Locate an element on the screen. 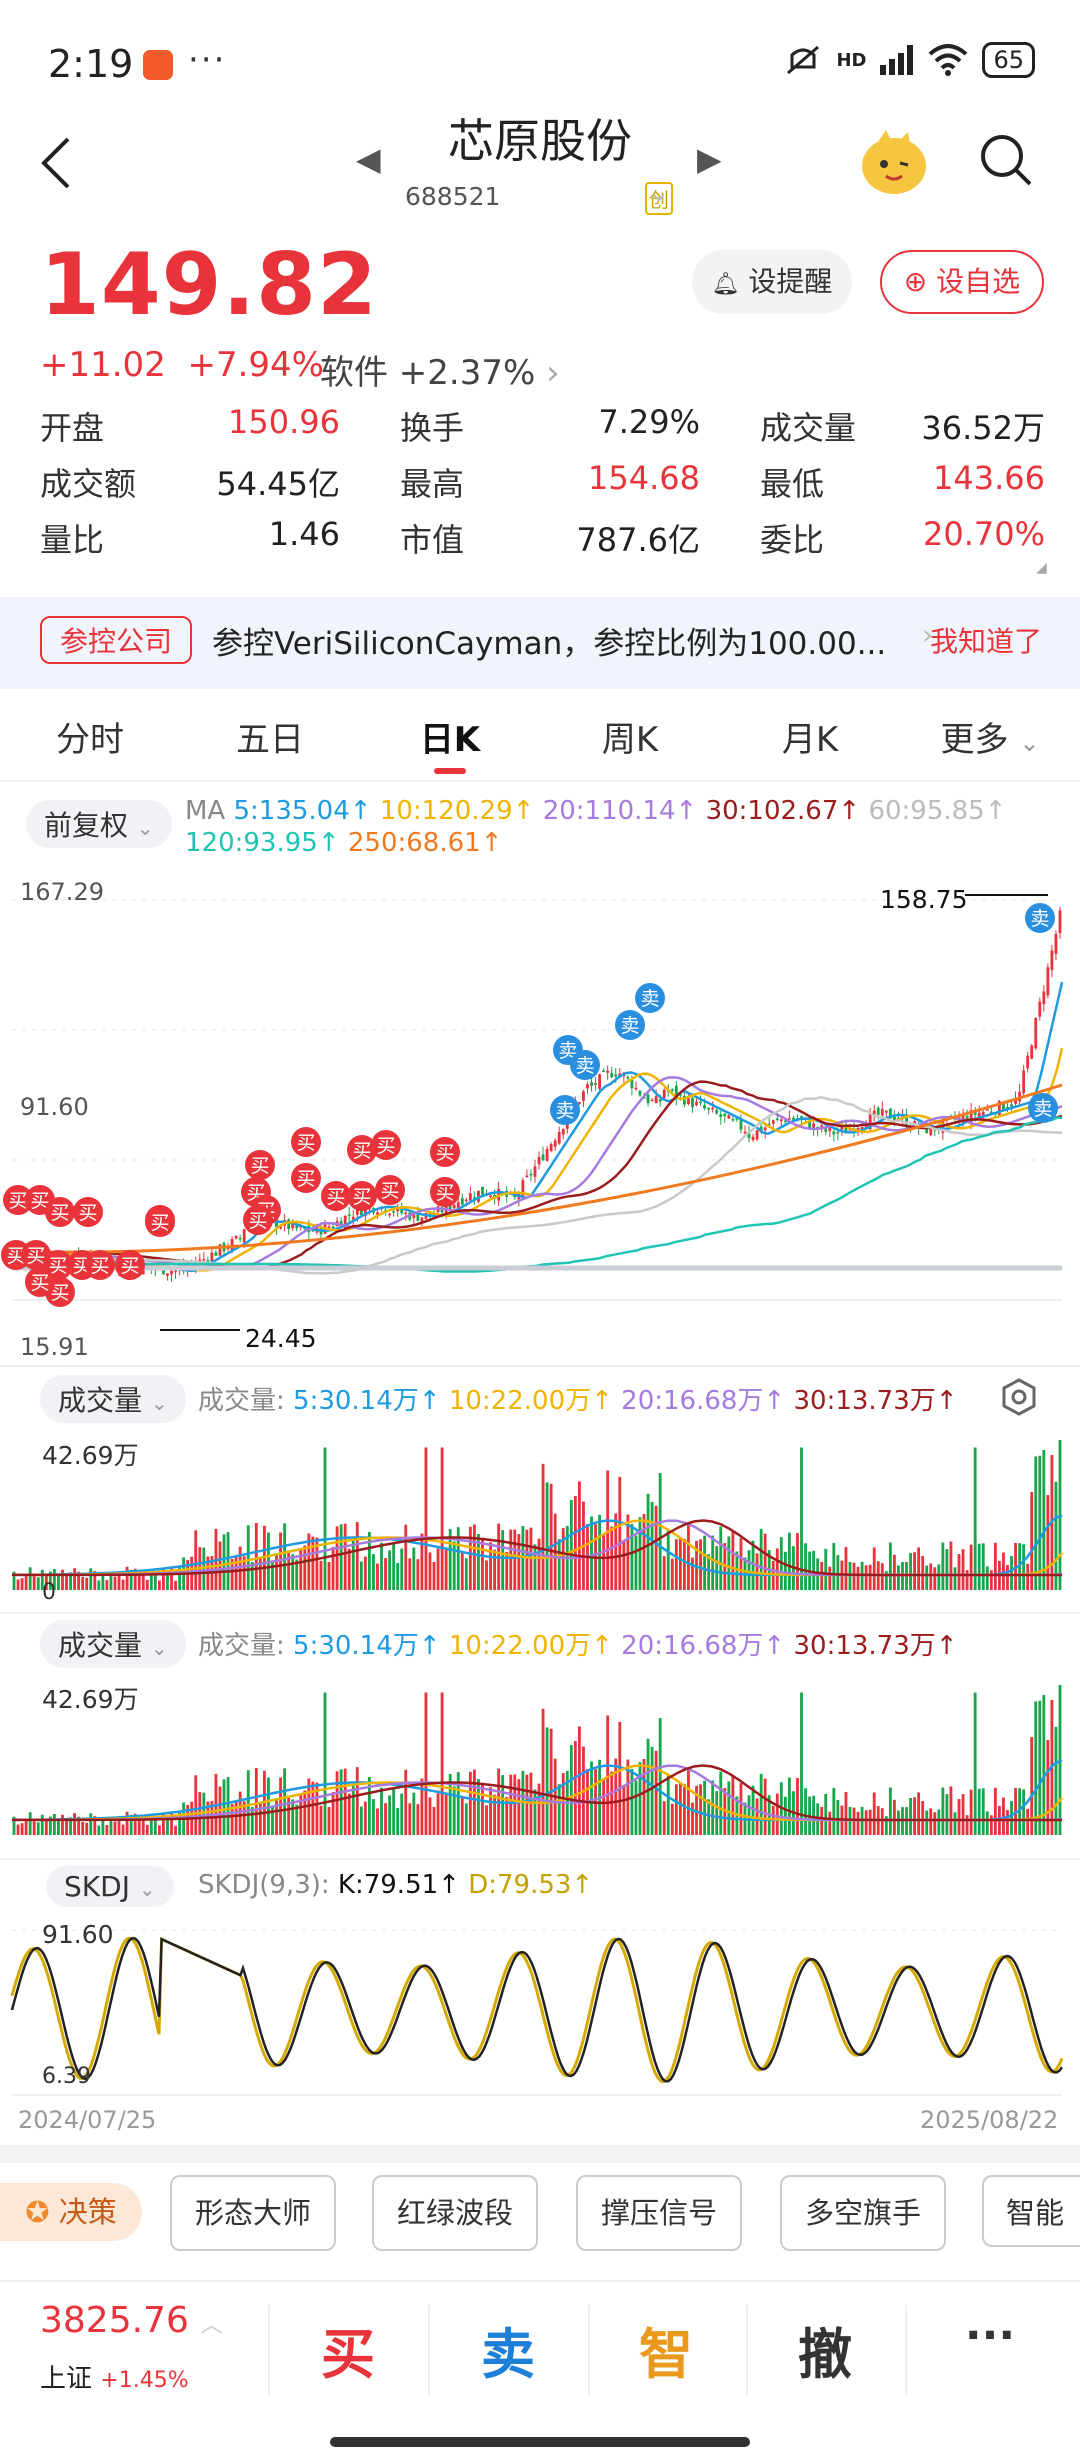 The width and height of the screenshot is (1080, 2462). tool-pattern-master: 形态大师 is located at coordinates (253, 2213).